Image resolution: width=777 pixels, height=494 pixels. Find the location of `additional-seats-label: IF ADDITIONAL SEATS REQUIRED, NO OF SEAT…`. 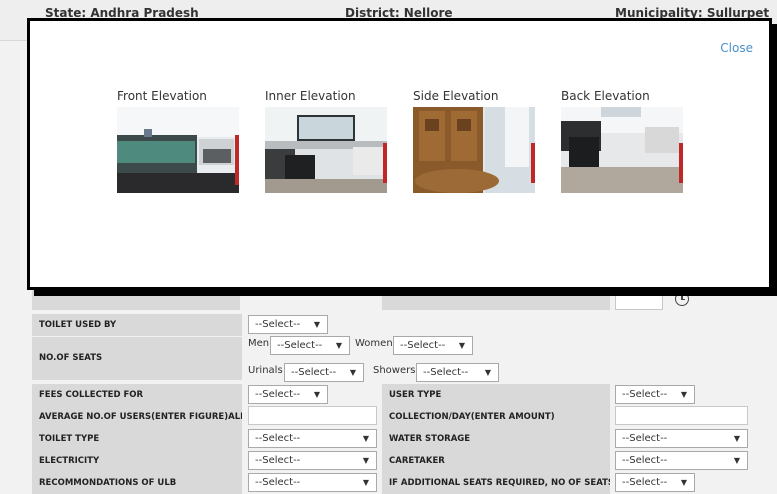

additional-seats-label: IF ADDITIONAL SEATS REQUIRED, NO OF SEAT… is located at coordinates (496, 483).